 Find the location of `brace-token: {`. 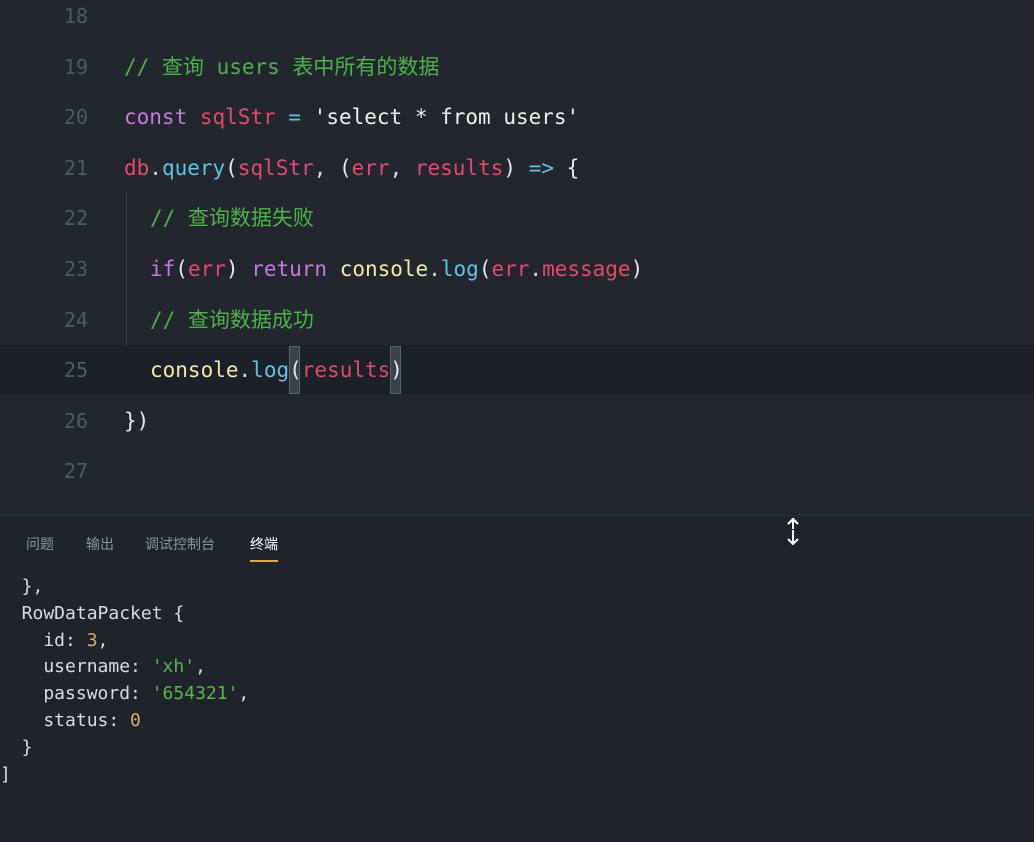

brace-token: { is located at coordinates (573, 168).